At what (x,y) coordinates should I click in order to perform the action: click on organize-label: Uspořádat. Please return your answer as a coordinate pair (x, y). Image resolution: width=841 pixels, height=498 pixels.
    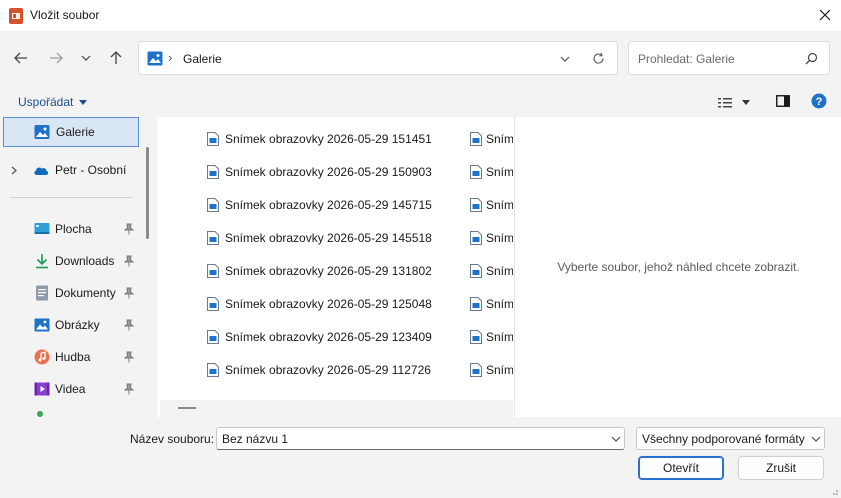
    Looking at the image, I should click on (46, 102).